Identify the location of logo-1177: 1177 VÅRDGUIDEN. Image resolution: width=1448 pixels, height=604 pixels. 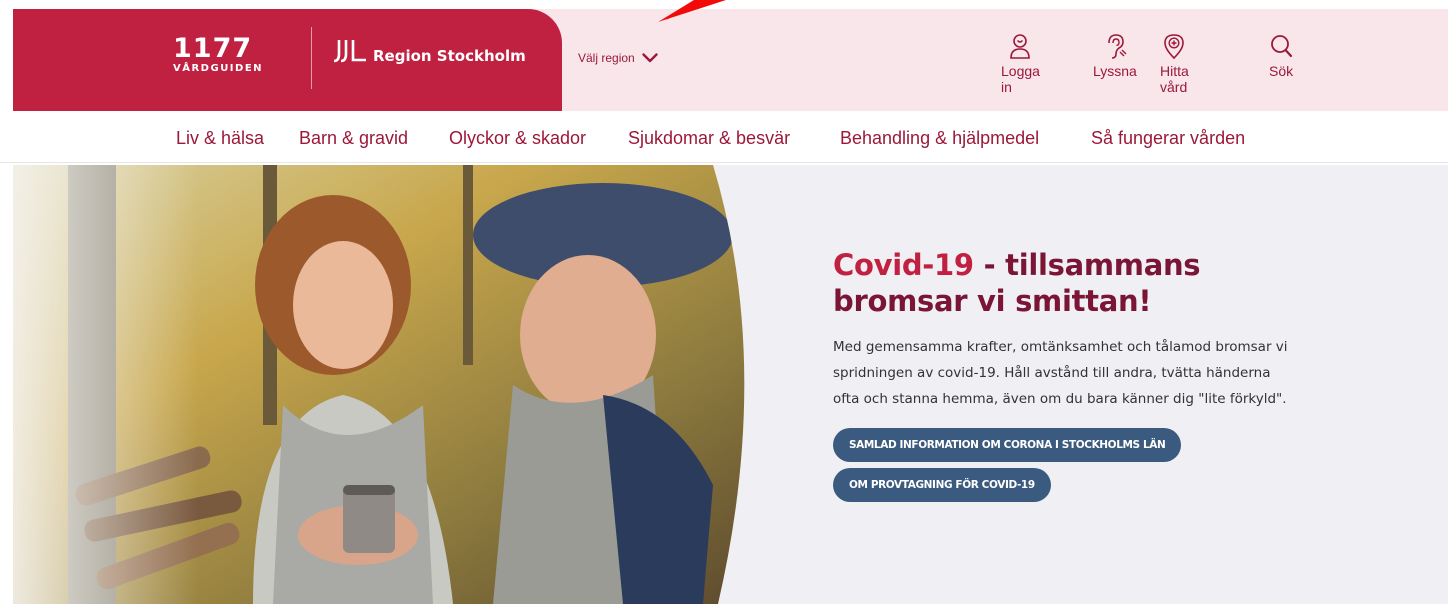
(218, 53).